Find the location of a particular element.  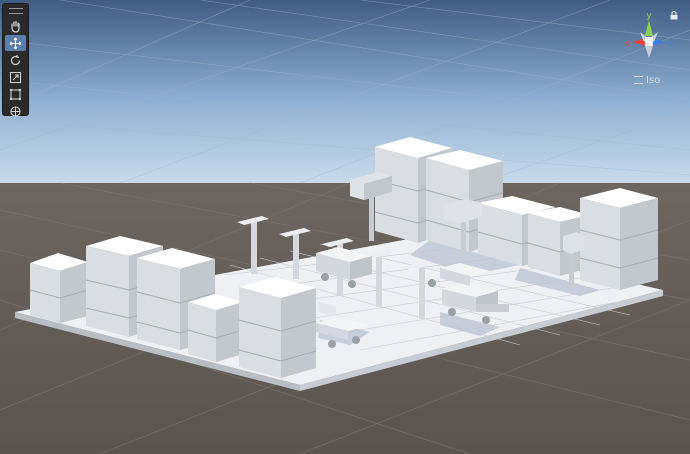

hand-tool-button is located at coordinates (15, 26).